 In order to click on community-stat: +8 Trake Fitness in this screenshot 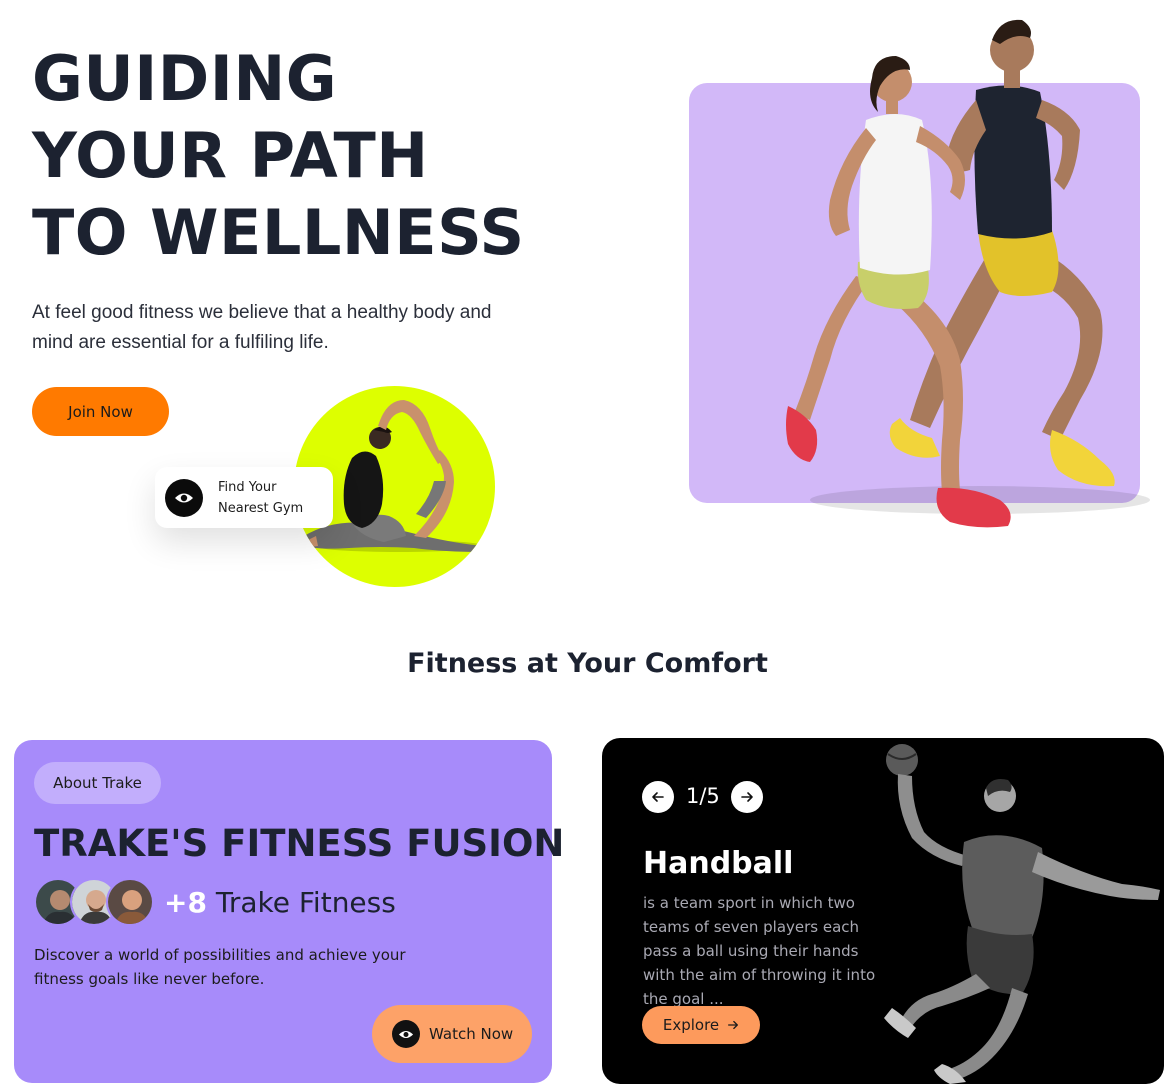, I will do `click(280, 902)`.